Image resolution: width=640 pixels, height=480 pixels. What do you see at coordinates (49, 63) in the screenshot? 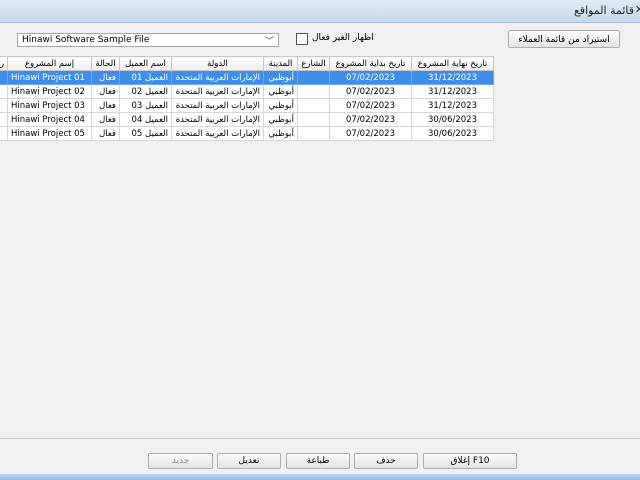
I see `column-header-project-name: إسم المشروع` at bounding box center [49, 63].